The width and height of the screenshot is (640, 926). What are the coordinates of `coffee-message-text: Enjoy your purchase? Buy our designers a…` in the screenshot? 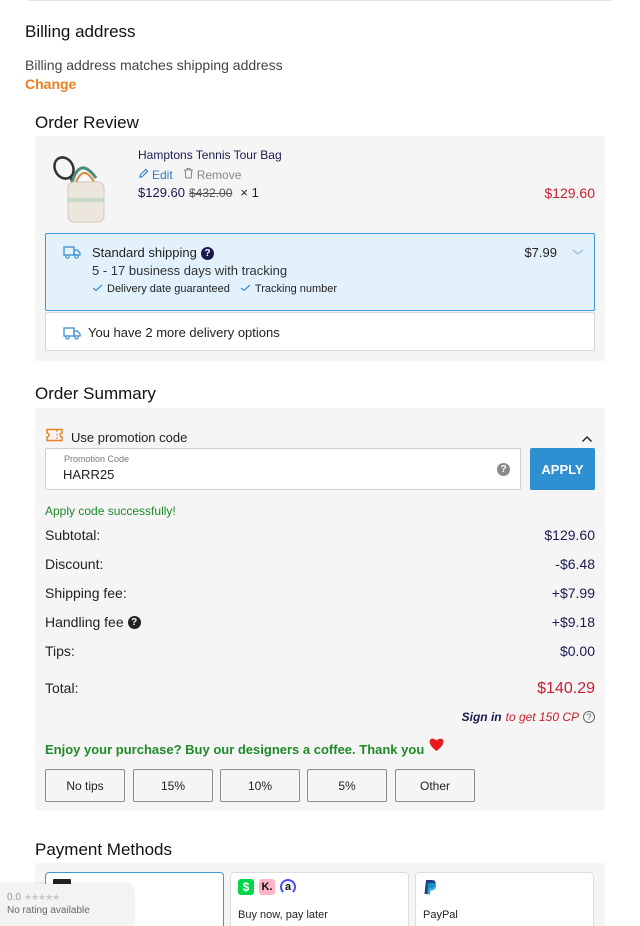 It's located at (235, 749).